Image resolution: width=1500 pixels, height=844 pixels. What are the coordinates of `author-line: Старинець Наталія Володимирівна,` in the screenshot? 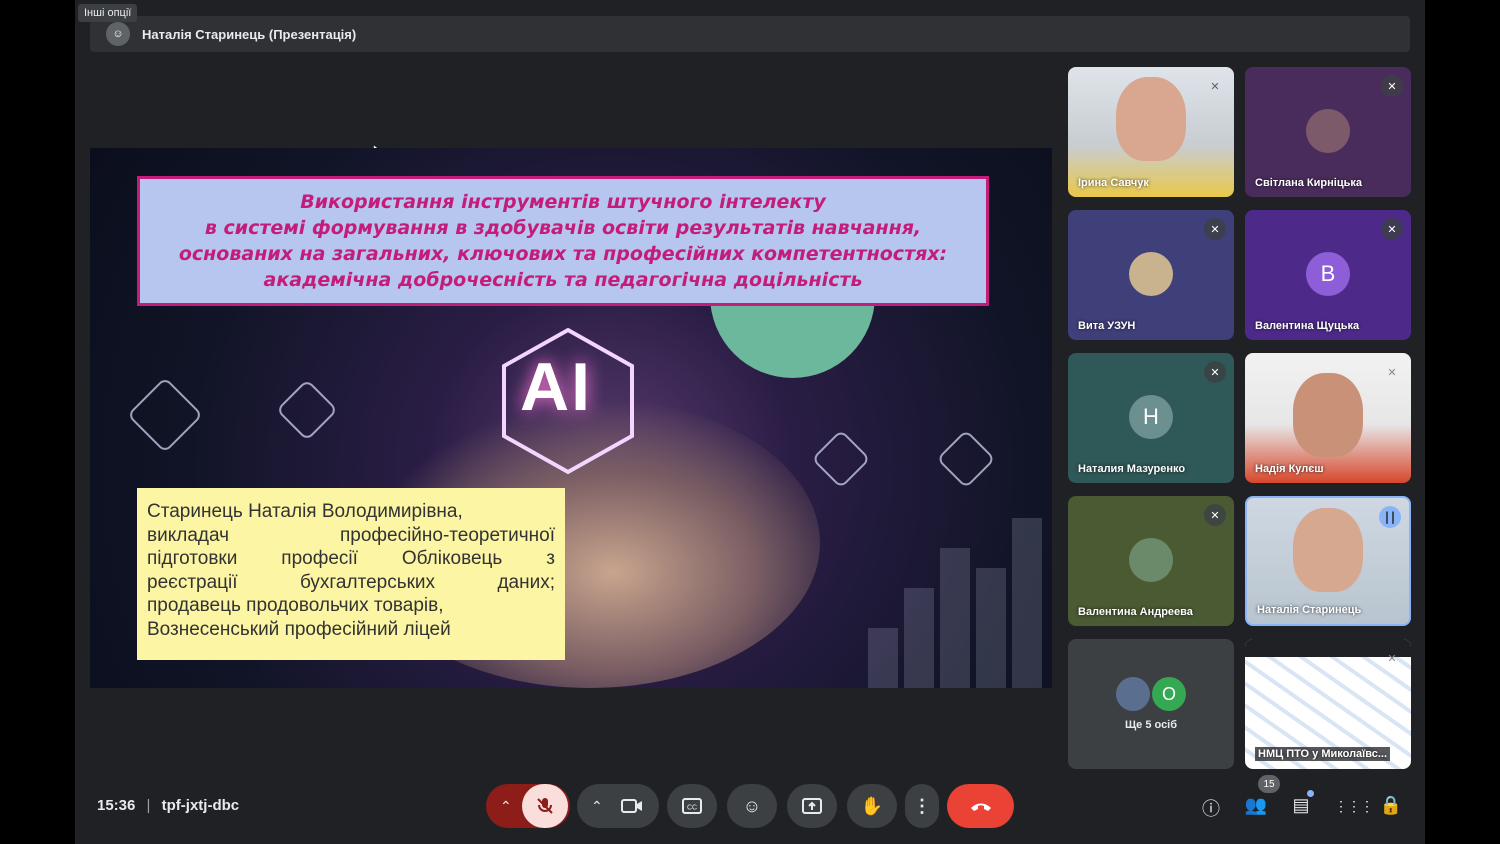 It's located at (305, 511).